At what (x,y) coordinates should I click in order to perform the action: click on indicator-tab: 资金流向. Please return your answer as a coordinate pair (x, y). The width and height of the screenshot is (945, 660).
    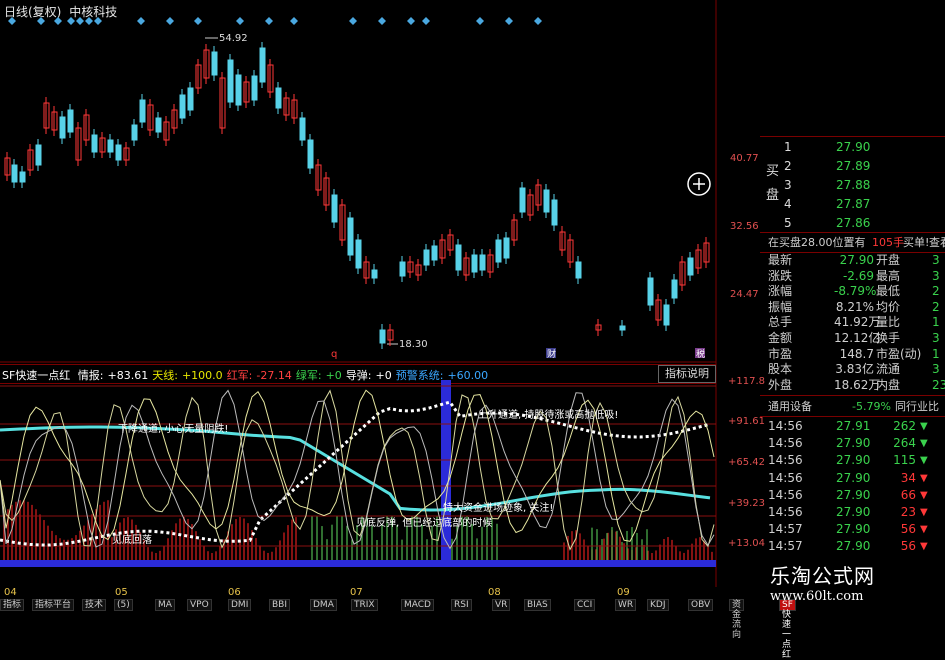
    Looking at the image, I should click on (737, 619).